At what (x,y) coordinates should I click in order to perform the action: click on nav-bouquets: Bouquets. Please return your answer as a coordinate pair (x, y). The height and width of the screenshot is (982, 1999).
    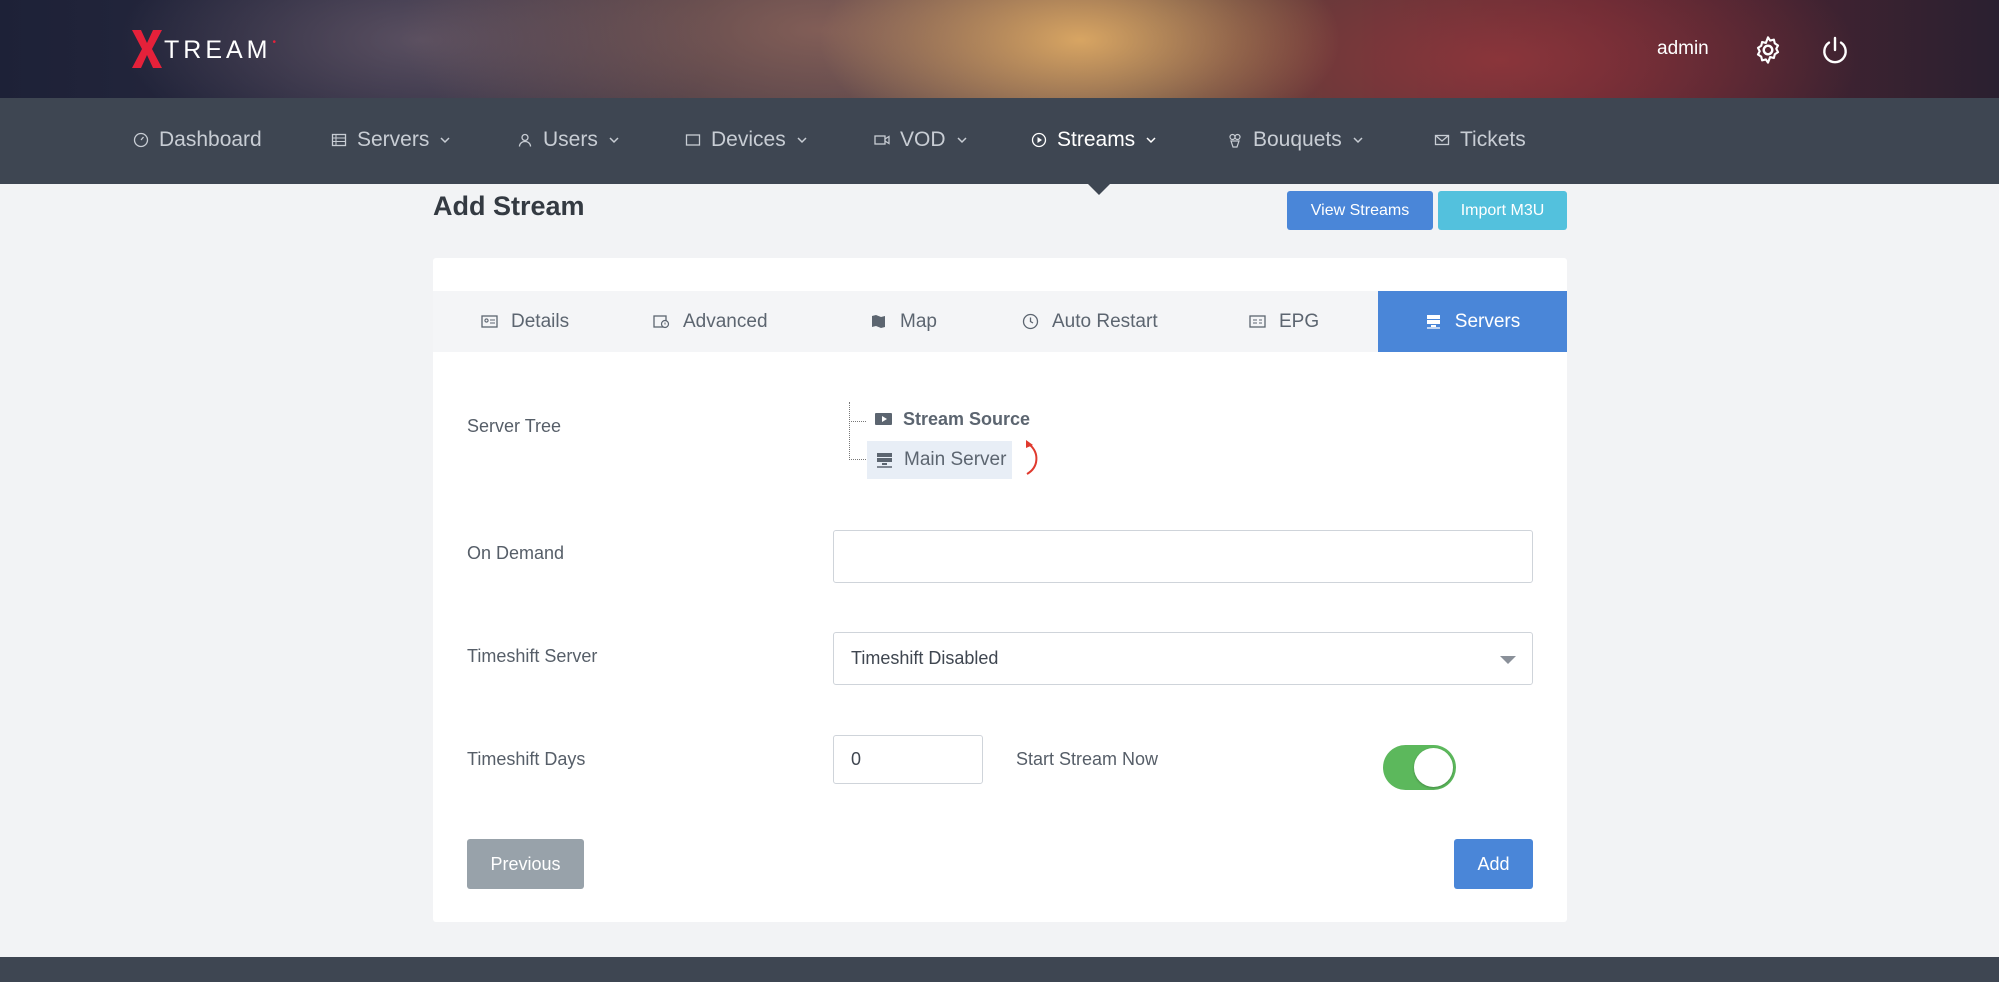
    Looking at the image, I should click on (1295, 140).